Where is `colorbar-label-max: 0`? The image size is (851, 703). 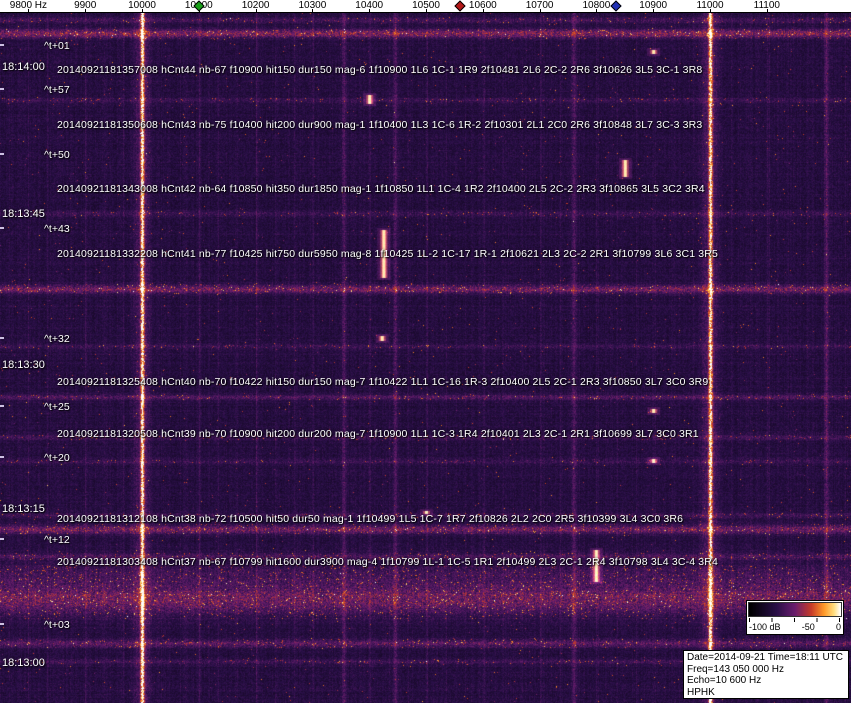
colorbar-label-max: 0 is located at coordinates (838, 627).